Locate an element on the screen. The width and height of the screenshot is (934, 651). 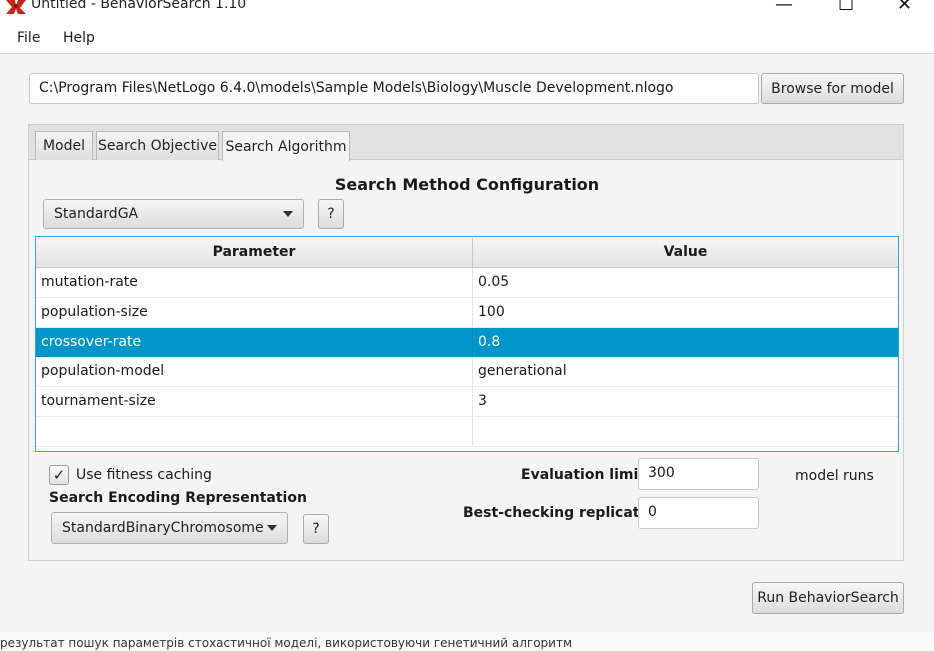
parameter-value: generational is located at coordinates (522, 371).